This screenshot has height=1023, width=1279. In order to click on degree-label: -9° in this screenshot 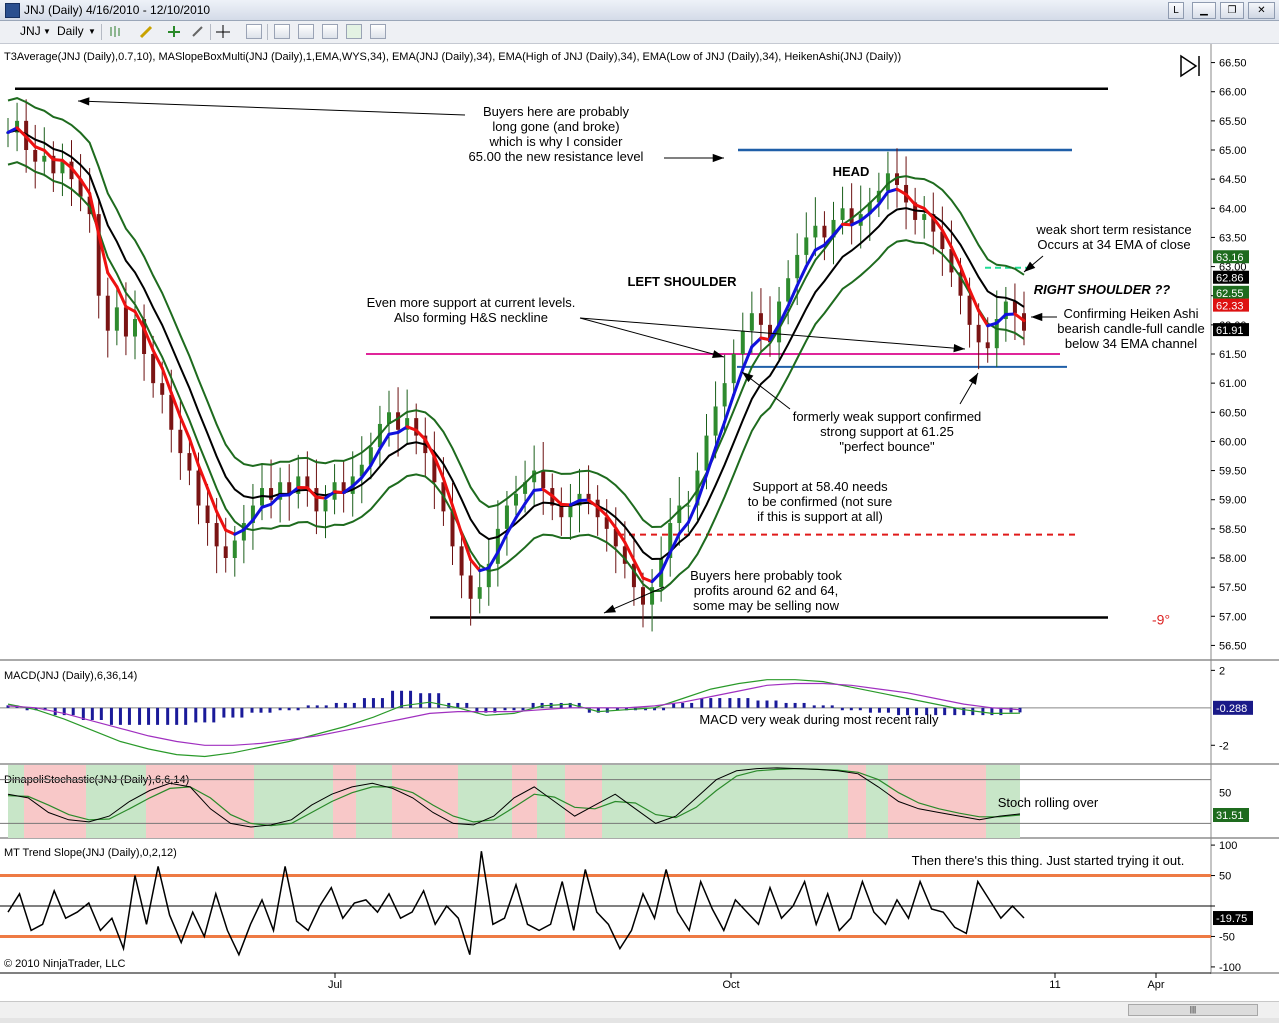, I will do `click(1161, 619)`.